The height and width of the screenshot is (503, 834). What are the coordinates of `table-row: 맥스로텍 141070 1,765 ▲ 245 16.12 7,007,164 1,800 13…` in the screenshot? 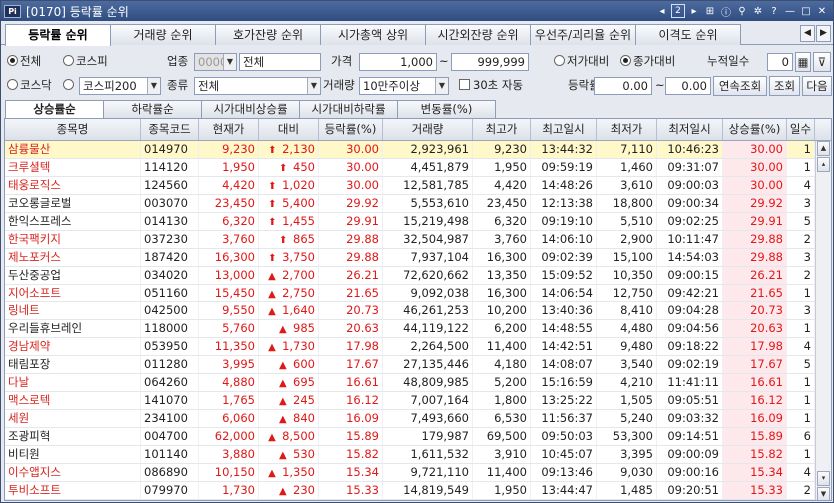 It's located at (418, 401).